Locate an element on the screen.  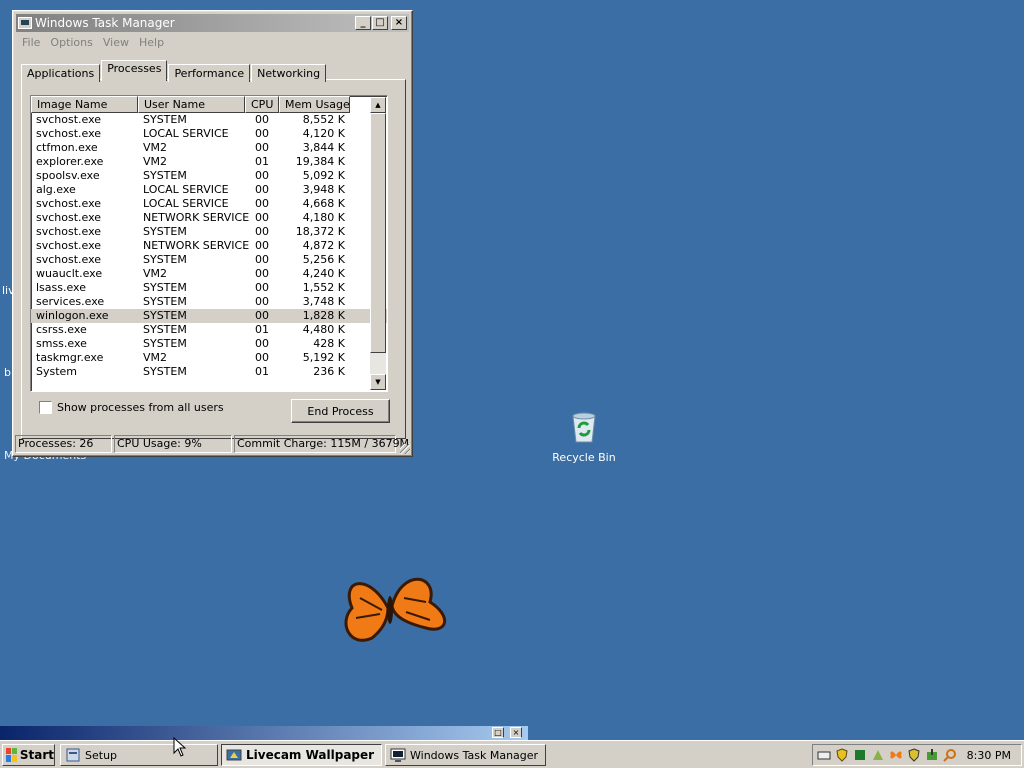
taskbar-item-setup: Setup is located at coordinates (139, 755).